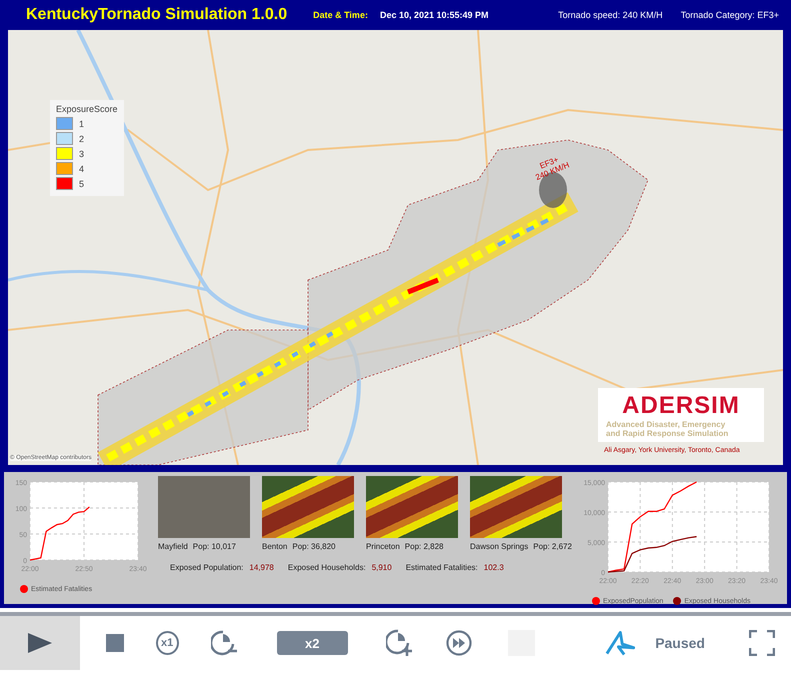  Describe the element at coordinates (314, 546) in the screenshot. I see `town-population: Pop: 36,820` at that location.